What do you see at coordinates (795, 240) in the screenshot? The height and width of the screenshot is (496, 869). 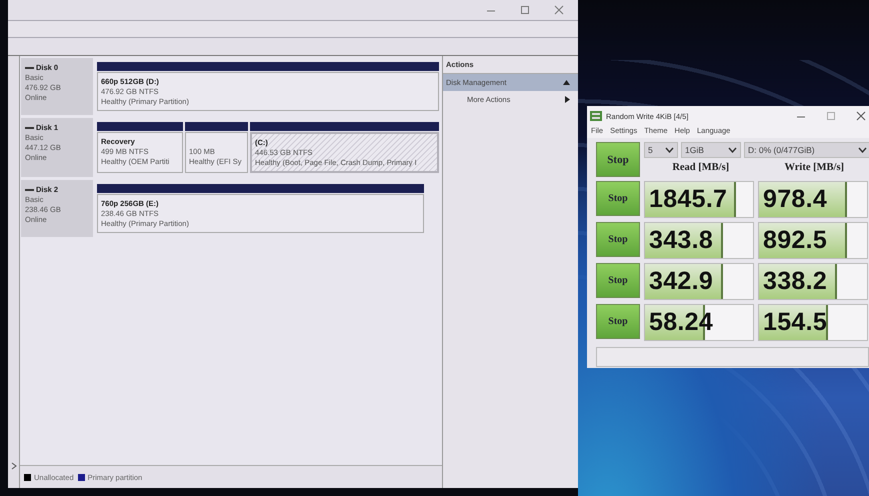 I see `result-value: 892.5` at bounding box center [795, 240].